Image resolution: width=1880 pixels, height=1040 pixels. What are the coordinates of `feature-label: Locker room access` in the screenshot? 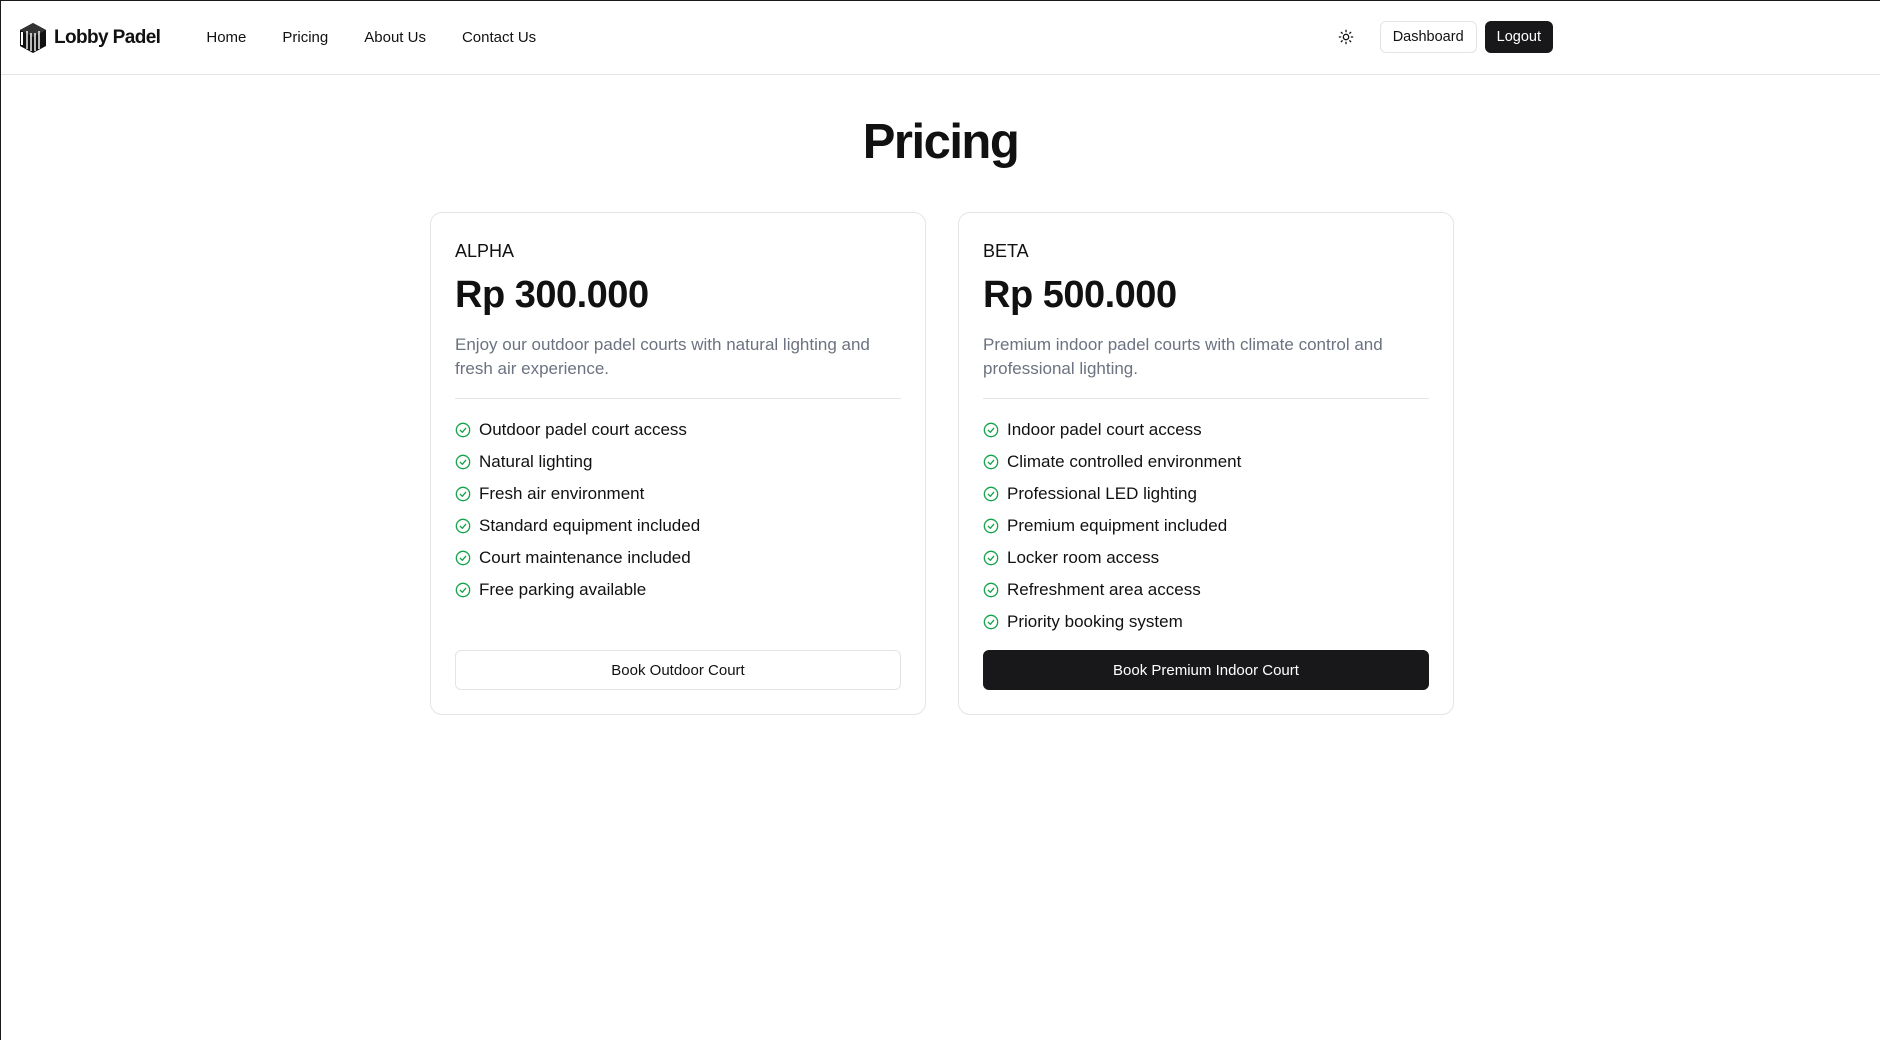 It's located at (1083, 557).